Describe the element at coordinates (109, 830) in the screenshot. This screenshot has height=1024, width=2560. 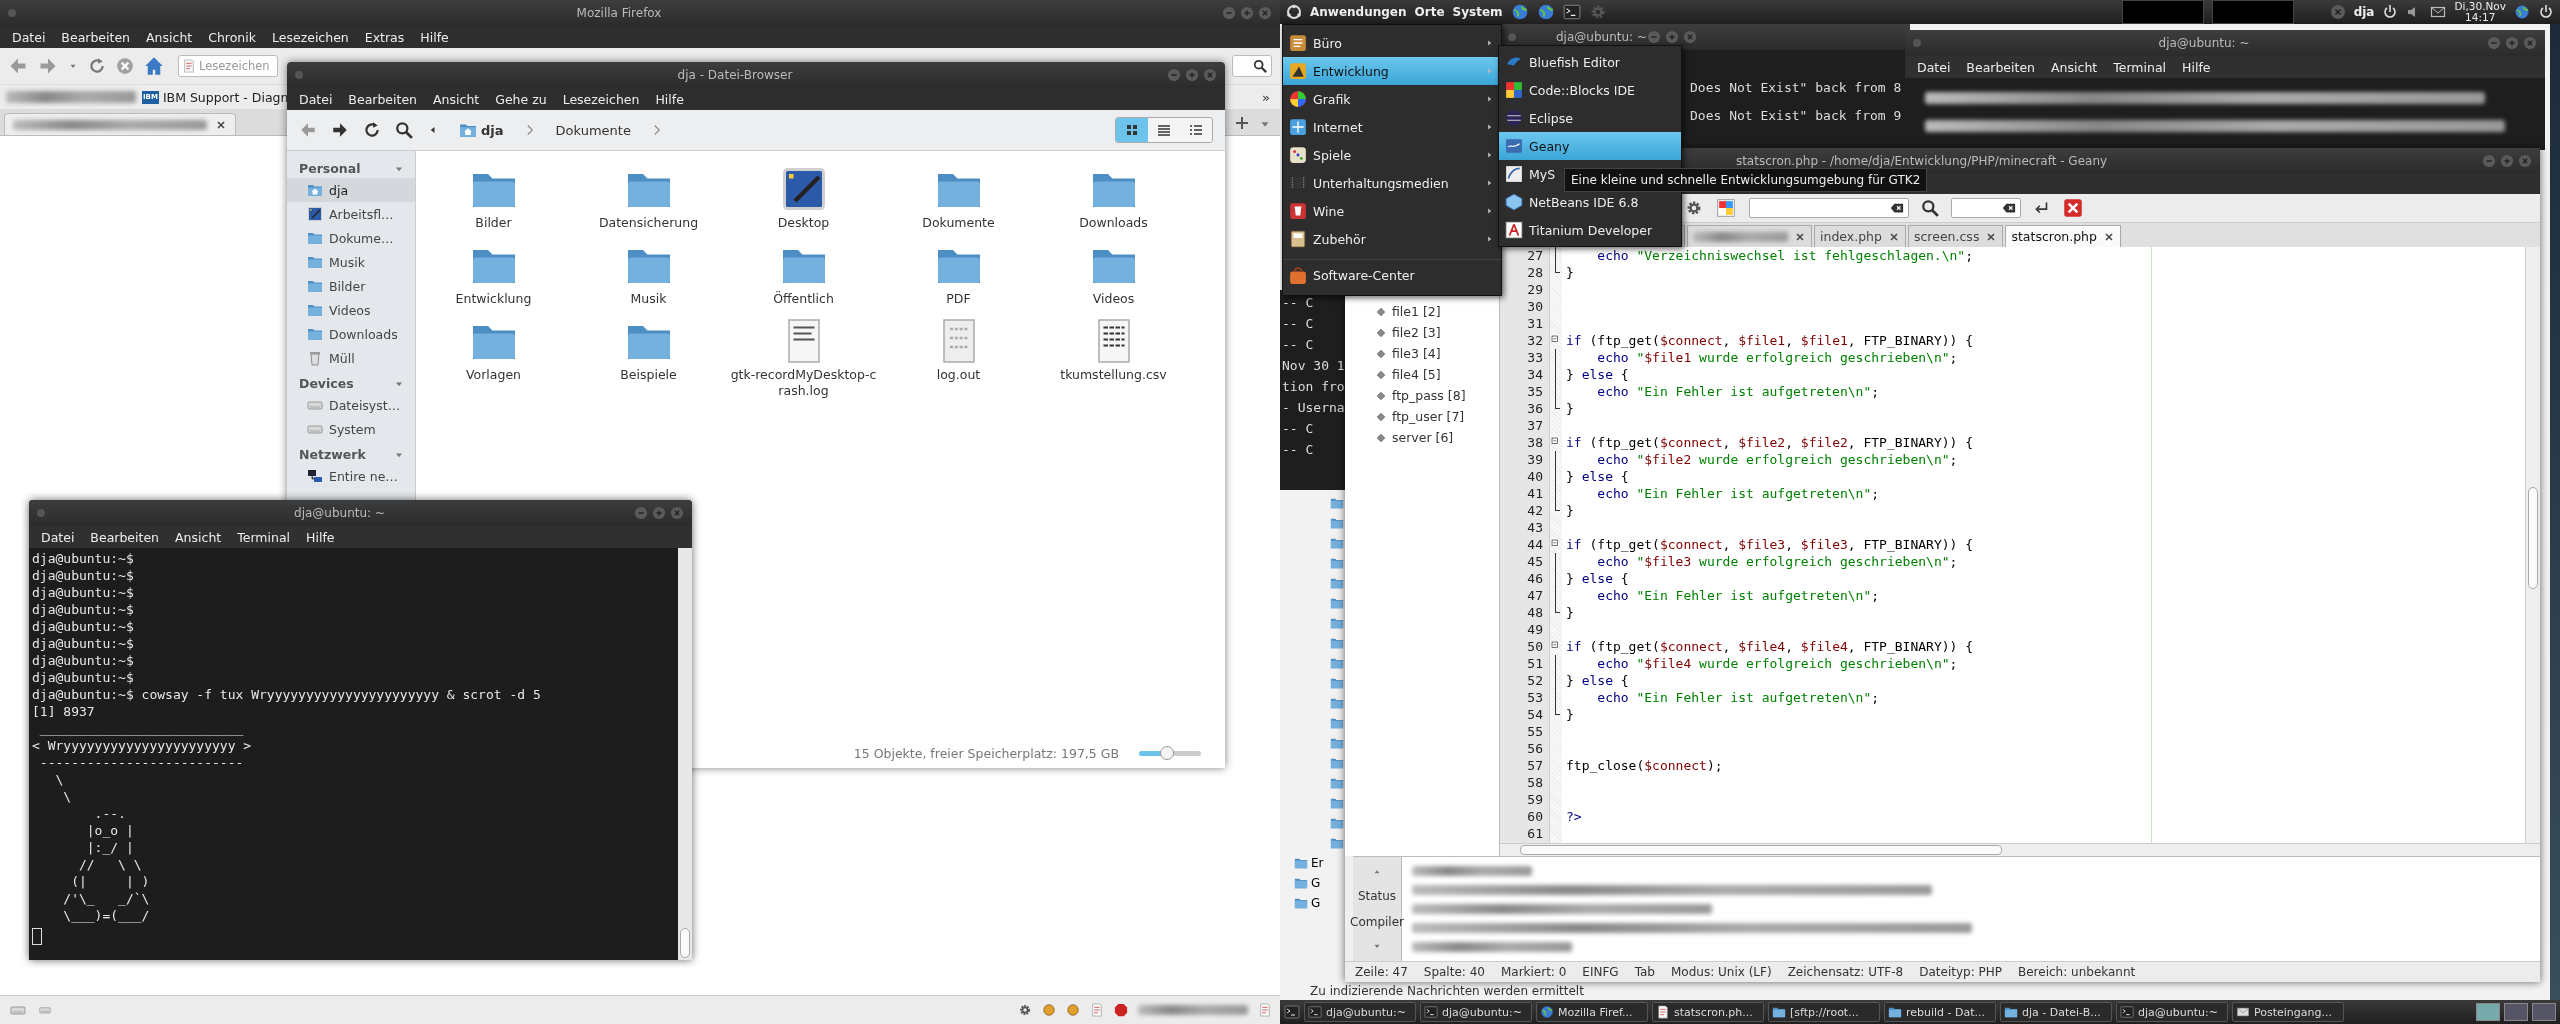
I see `terminal-line: |o_o |` at that location.